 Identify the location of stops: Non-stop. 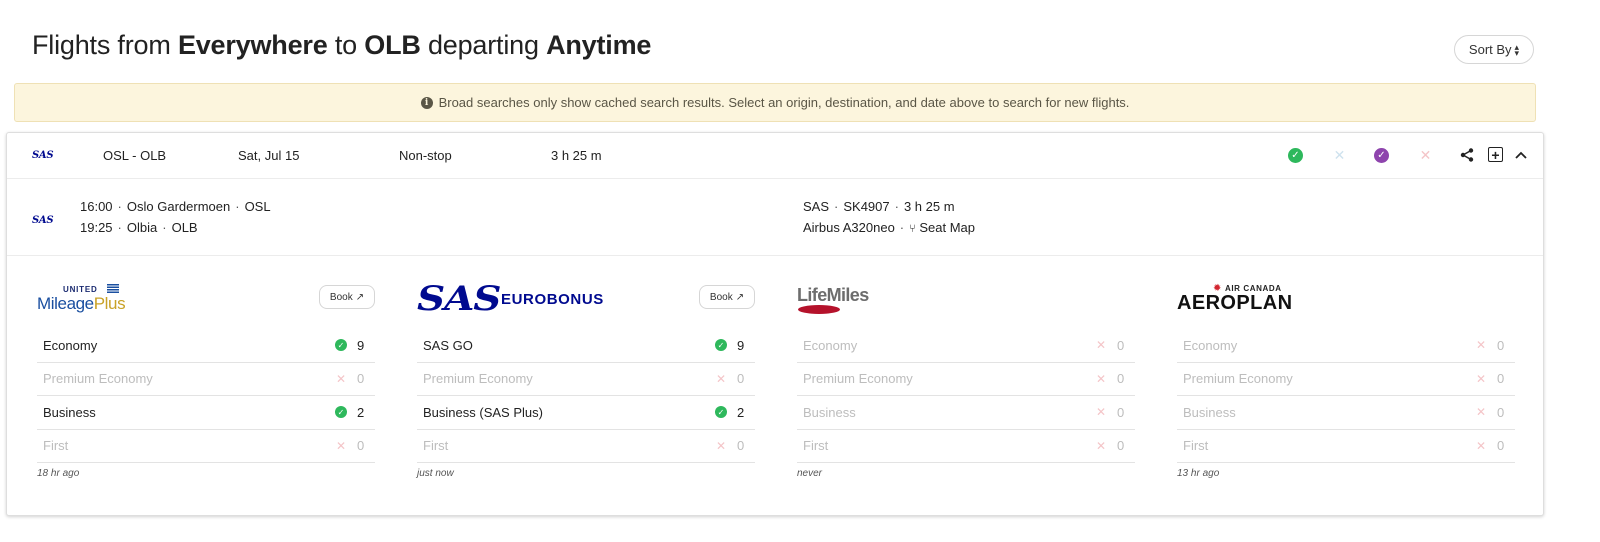
(425, 155).